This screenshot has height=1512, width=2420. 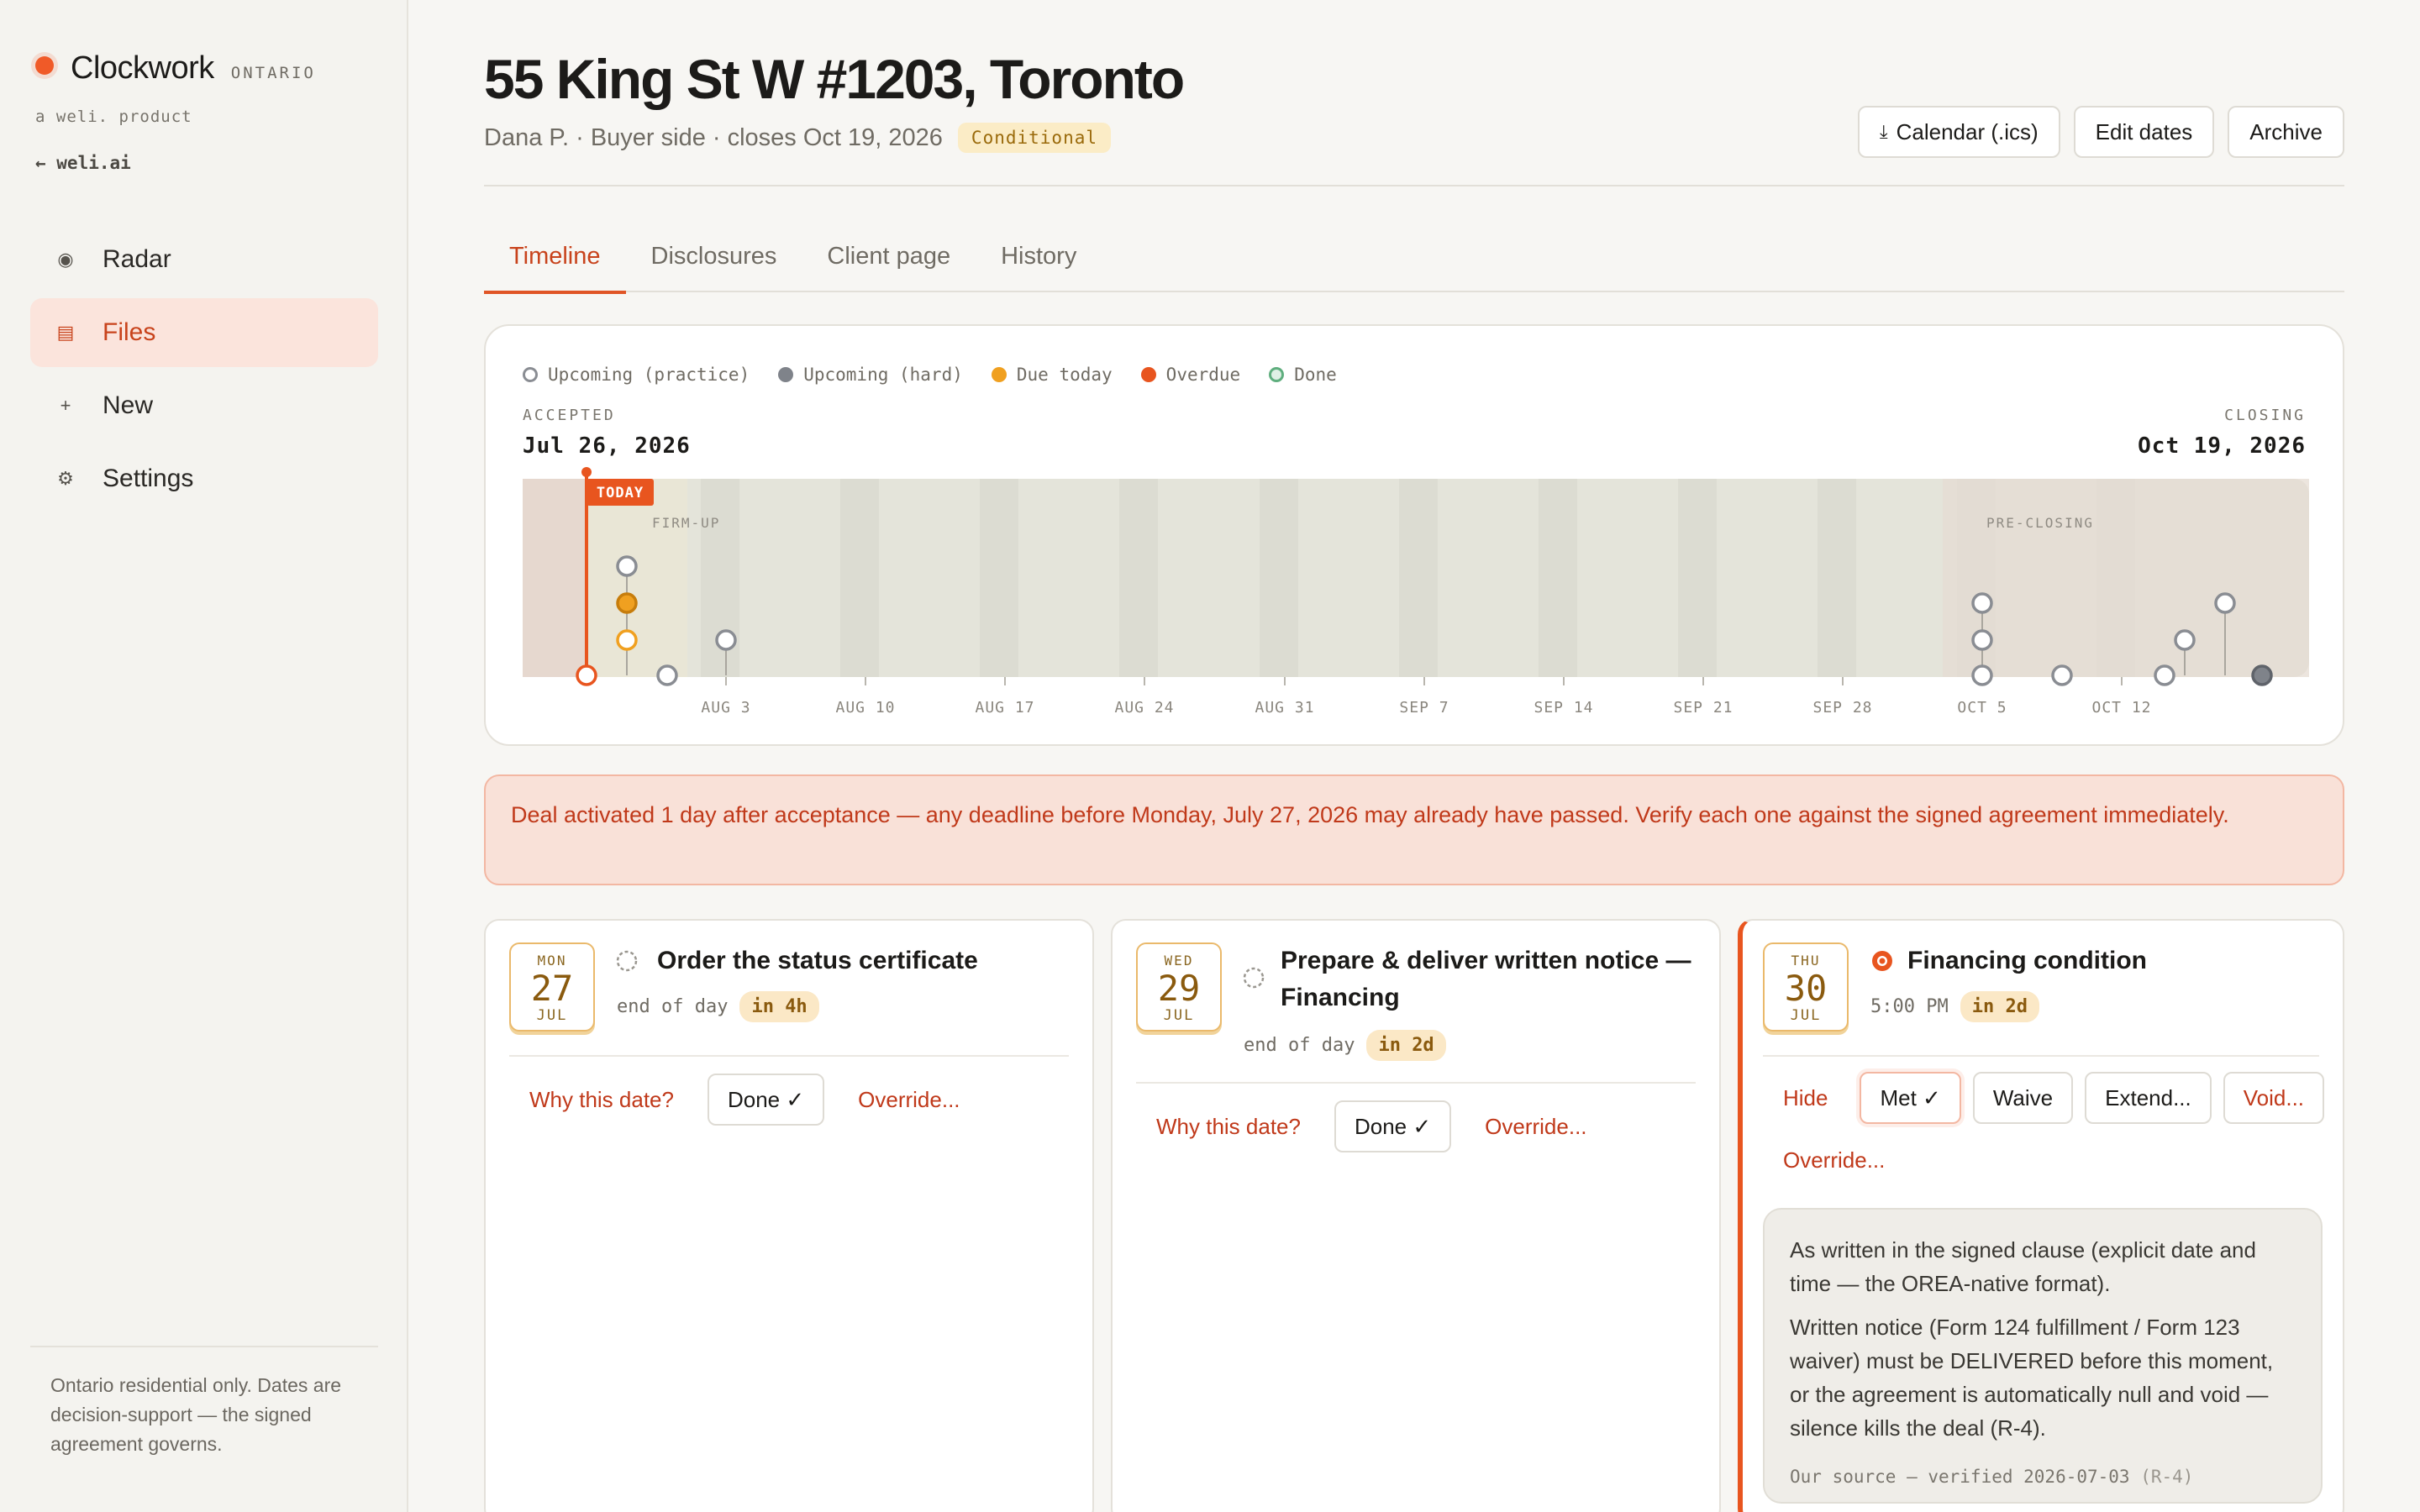 What do you see at coordinates (2286, 132) in the screenshot?
I see `archive-button: Archive` at bounding box center [2286, 132].